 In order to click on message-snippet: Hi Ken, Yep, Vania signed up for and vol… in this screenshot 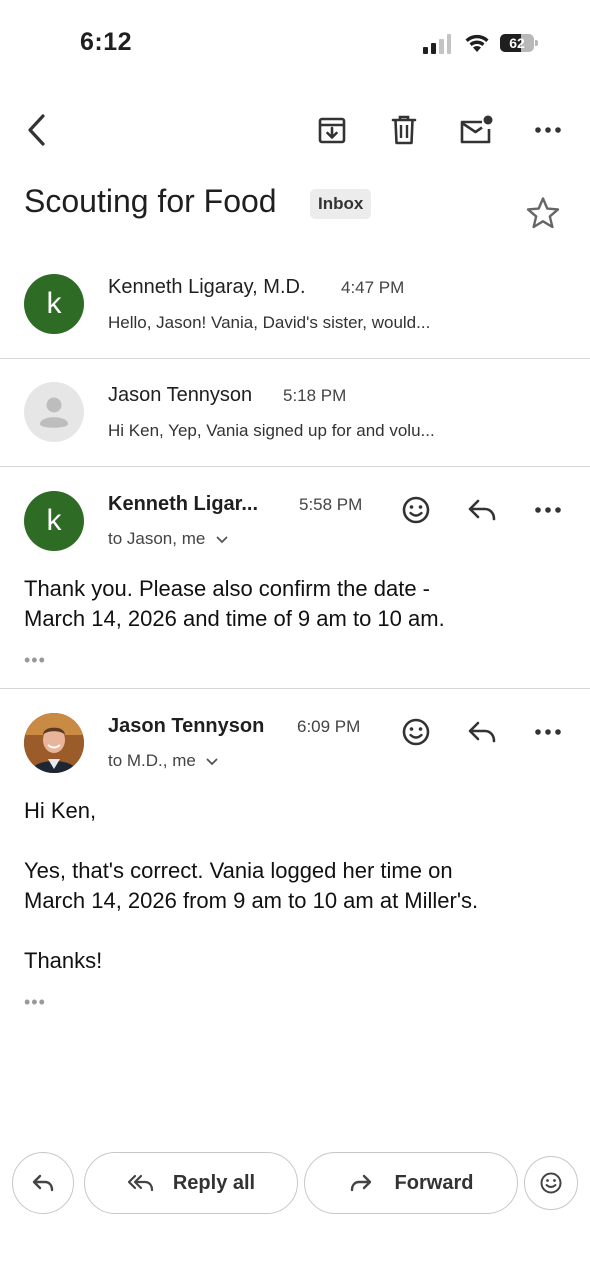, I will do `click(271, 430)`.